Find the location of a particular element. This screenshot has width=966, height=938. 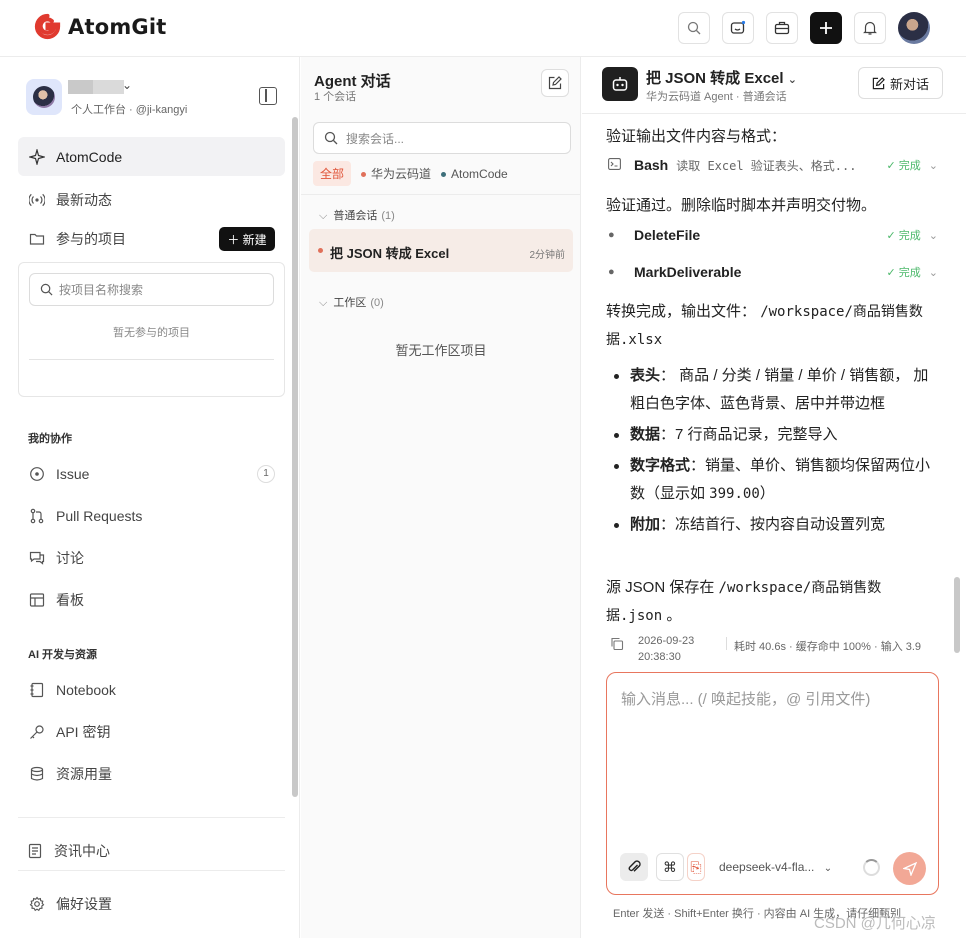

filter-atomcode: AtomCode is located at coordinates (474, 174).